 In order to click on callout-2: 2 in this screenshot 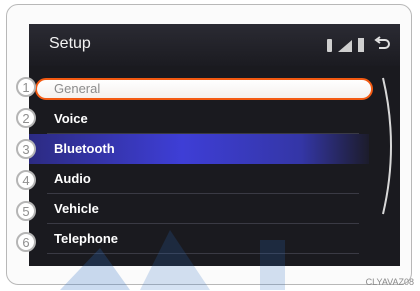, I will do `click(26, 118)`.